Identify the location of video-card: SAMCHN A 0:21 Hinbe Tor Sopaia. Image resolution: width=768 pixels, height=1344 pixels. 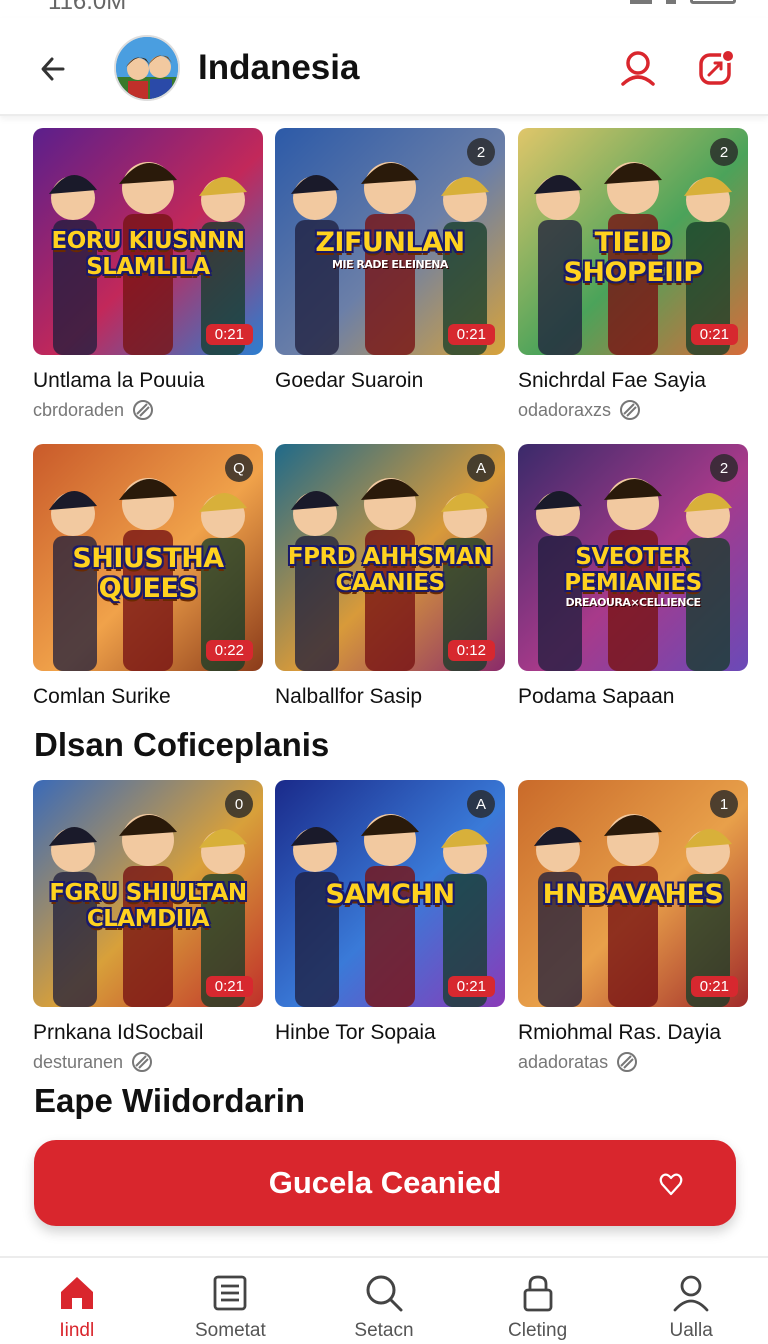
(390, 912).